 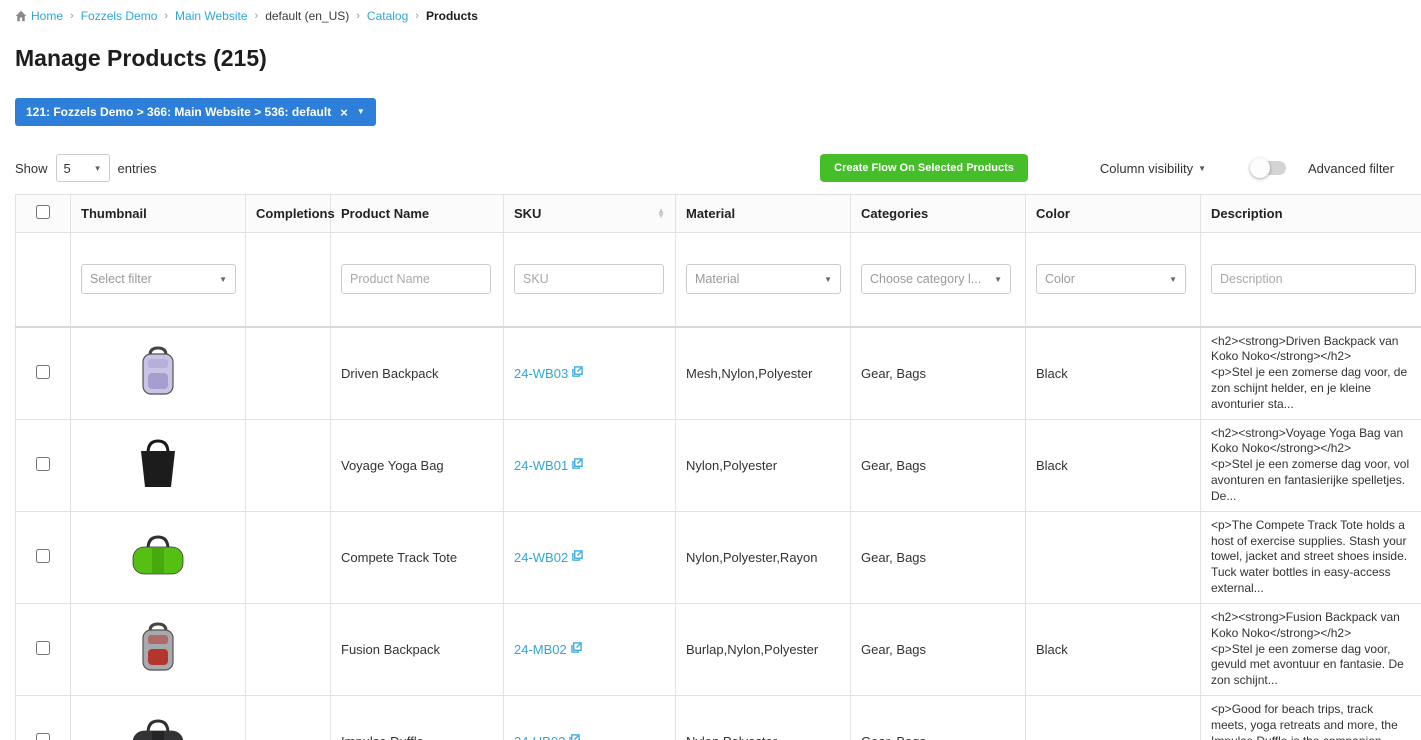 I want to click on material-filter-select: Material ▼, so click(x=763, y=279).